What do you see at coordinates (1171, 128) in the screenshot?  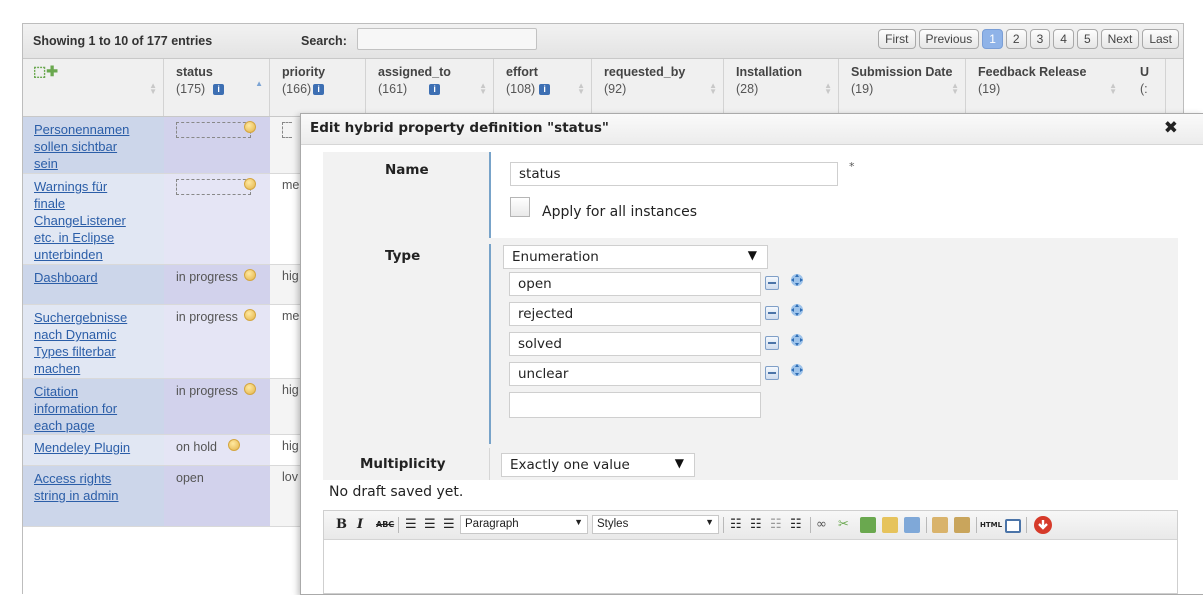 I see `close-icon: ✖` at bounding box center [1171, 128].